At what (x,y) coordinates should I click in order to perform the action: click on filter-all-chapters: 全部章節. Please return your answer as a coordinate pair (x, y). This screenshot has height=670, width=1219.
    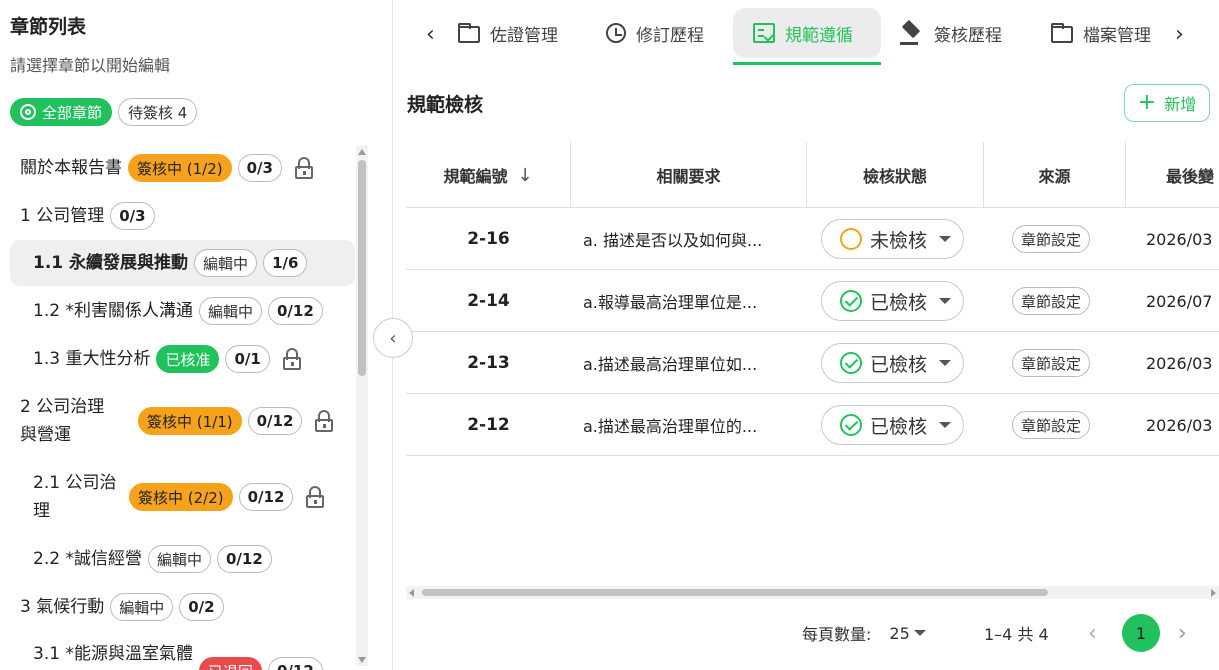
    Looking at the image, I should click on (61, 112).